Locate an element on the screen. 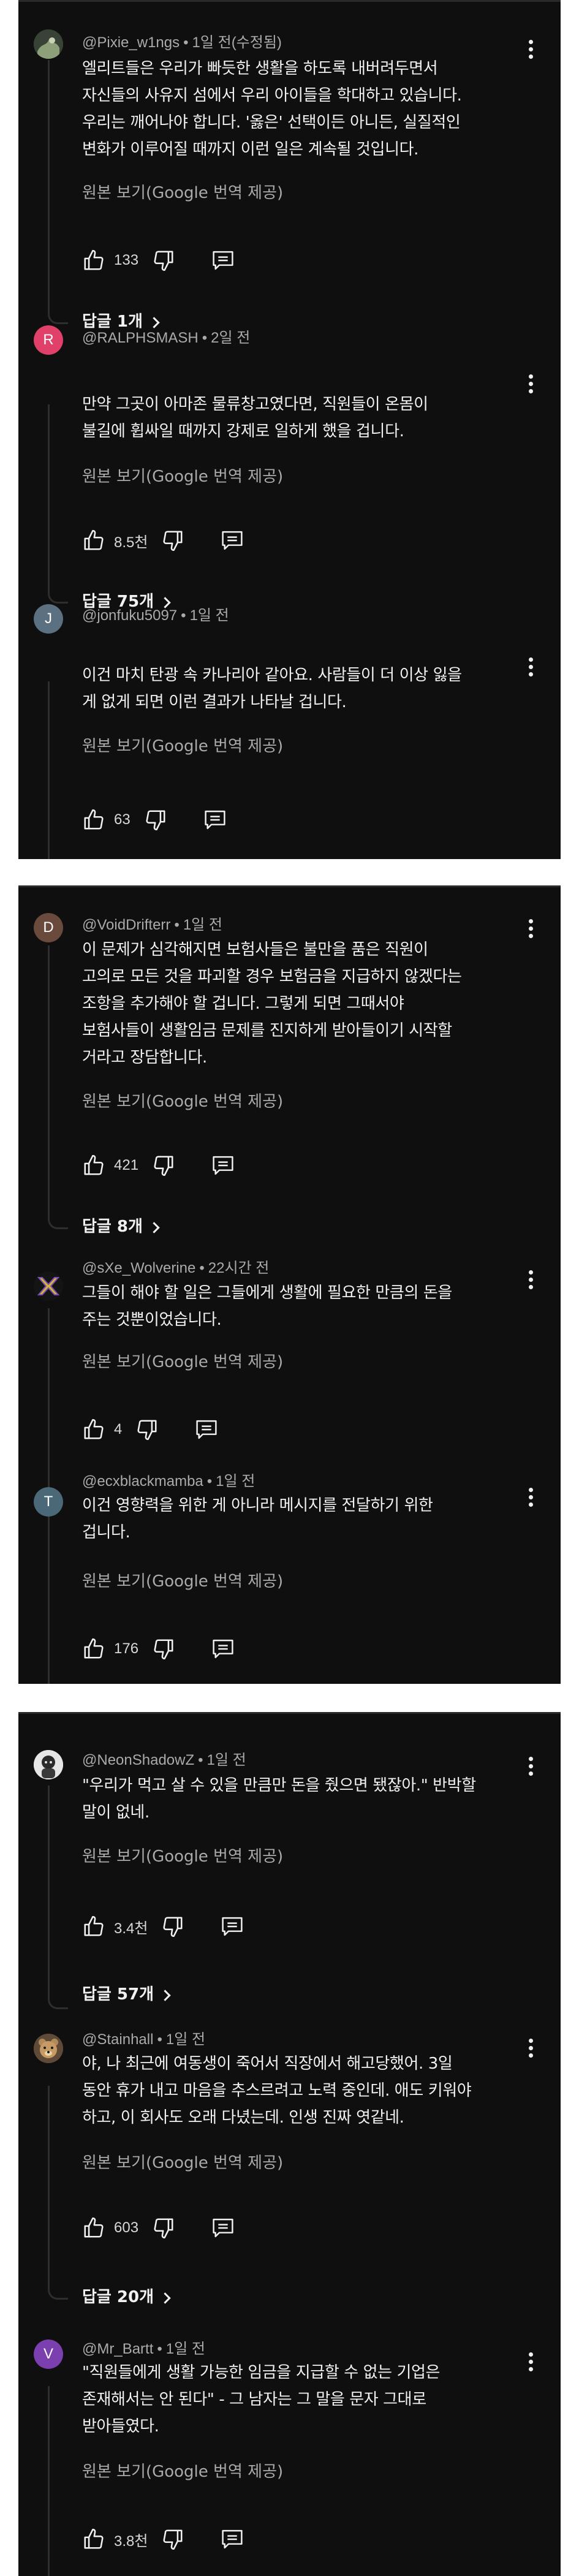 The width and height of the screenshot is (579, 2576). comment-handle: @jonfuku5097 is located at coordinates (130, 615).